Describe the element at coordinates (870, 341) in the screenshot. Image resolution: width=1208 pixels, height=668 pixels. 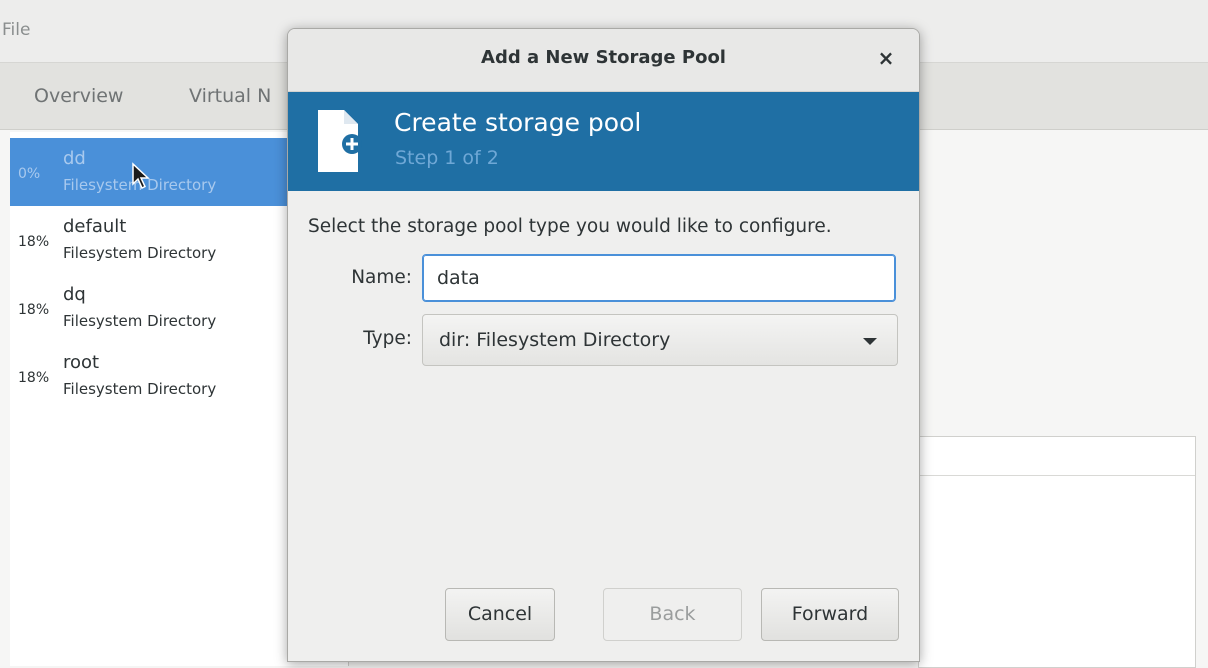
I see `chevron-down-icon` at that location.